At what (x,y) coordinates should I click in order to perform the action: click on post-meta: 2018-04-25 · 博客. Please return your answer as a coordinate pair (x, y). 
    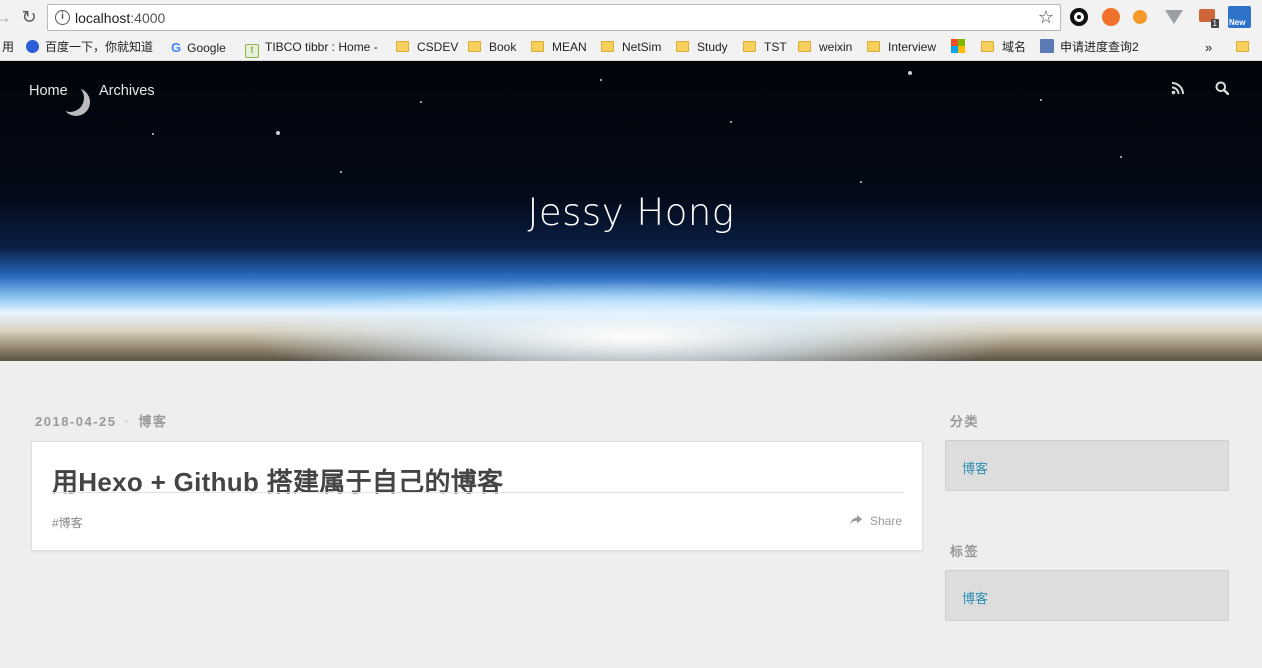
    Looking at the image, I should click on (101, 420).